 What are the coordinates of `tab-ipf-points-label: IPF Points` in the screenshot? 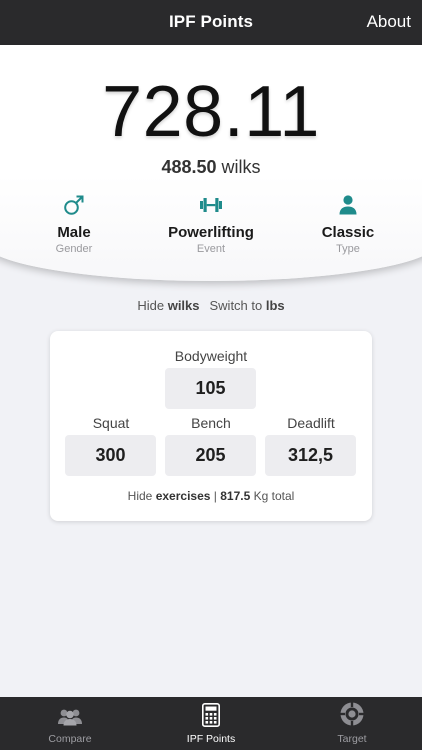 It's located at (211, 739).